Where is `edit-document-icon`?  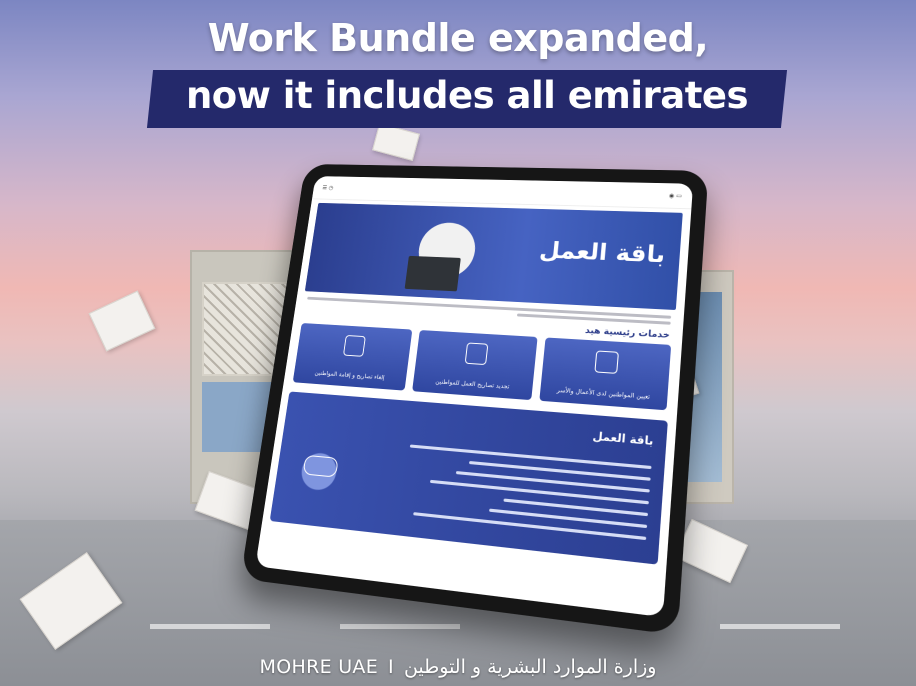 edit-document-icon is located at coordinates (477, 353).